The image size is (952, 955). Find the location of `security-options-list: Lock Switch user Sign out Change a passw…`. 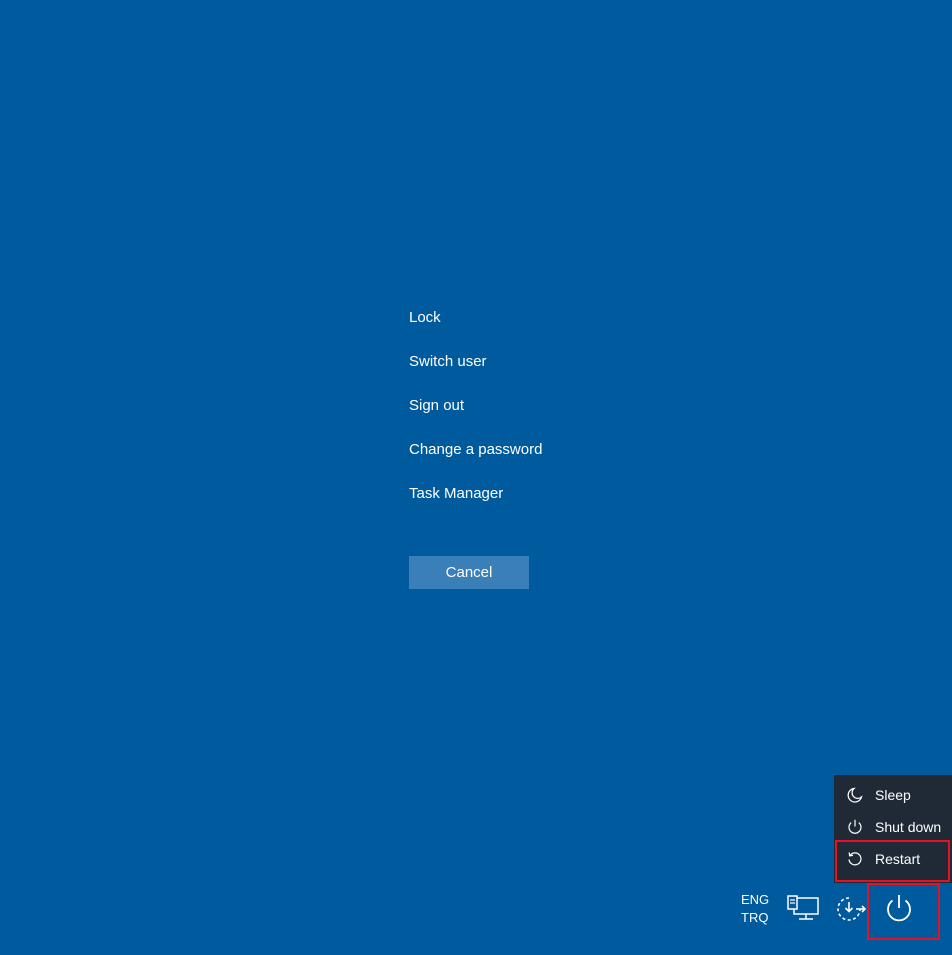

security-options-list: Lock Switch user Sign out Change a passw… is located at coordinates (475, 416).